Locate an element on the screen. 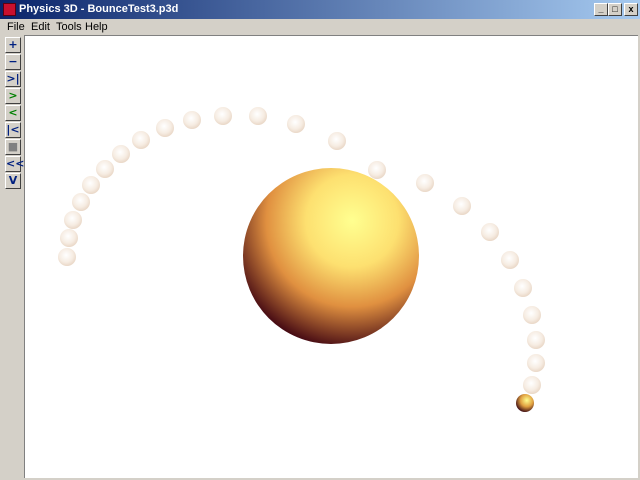 This screenshot has height=480, width=640. step-to-start-button: |< is located at coordinates (13, 130).